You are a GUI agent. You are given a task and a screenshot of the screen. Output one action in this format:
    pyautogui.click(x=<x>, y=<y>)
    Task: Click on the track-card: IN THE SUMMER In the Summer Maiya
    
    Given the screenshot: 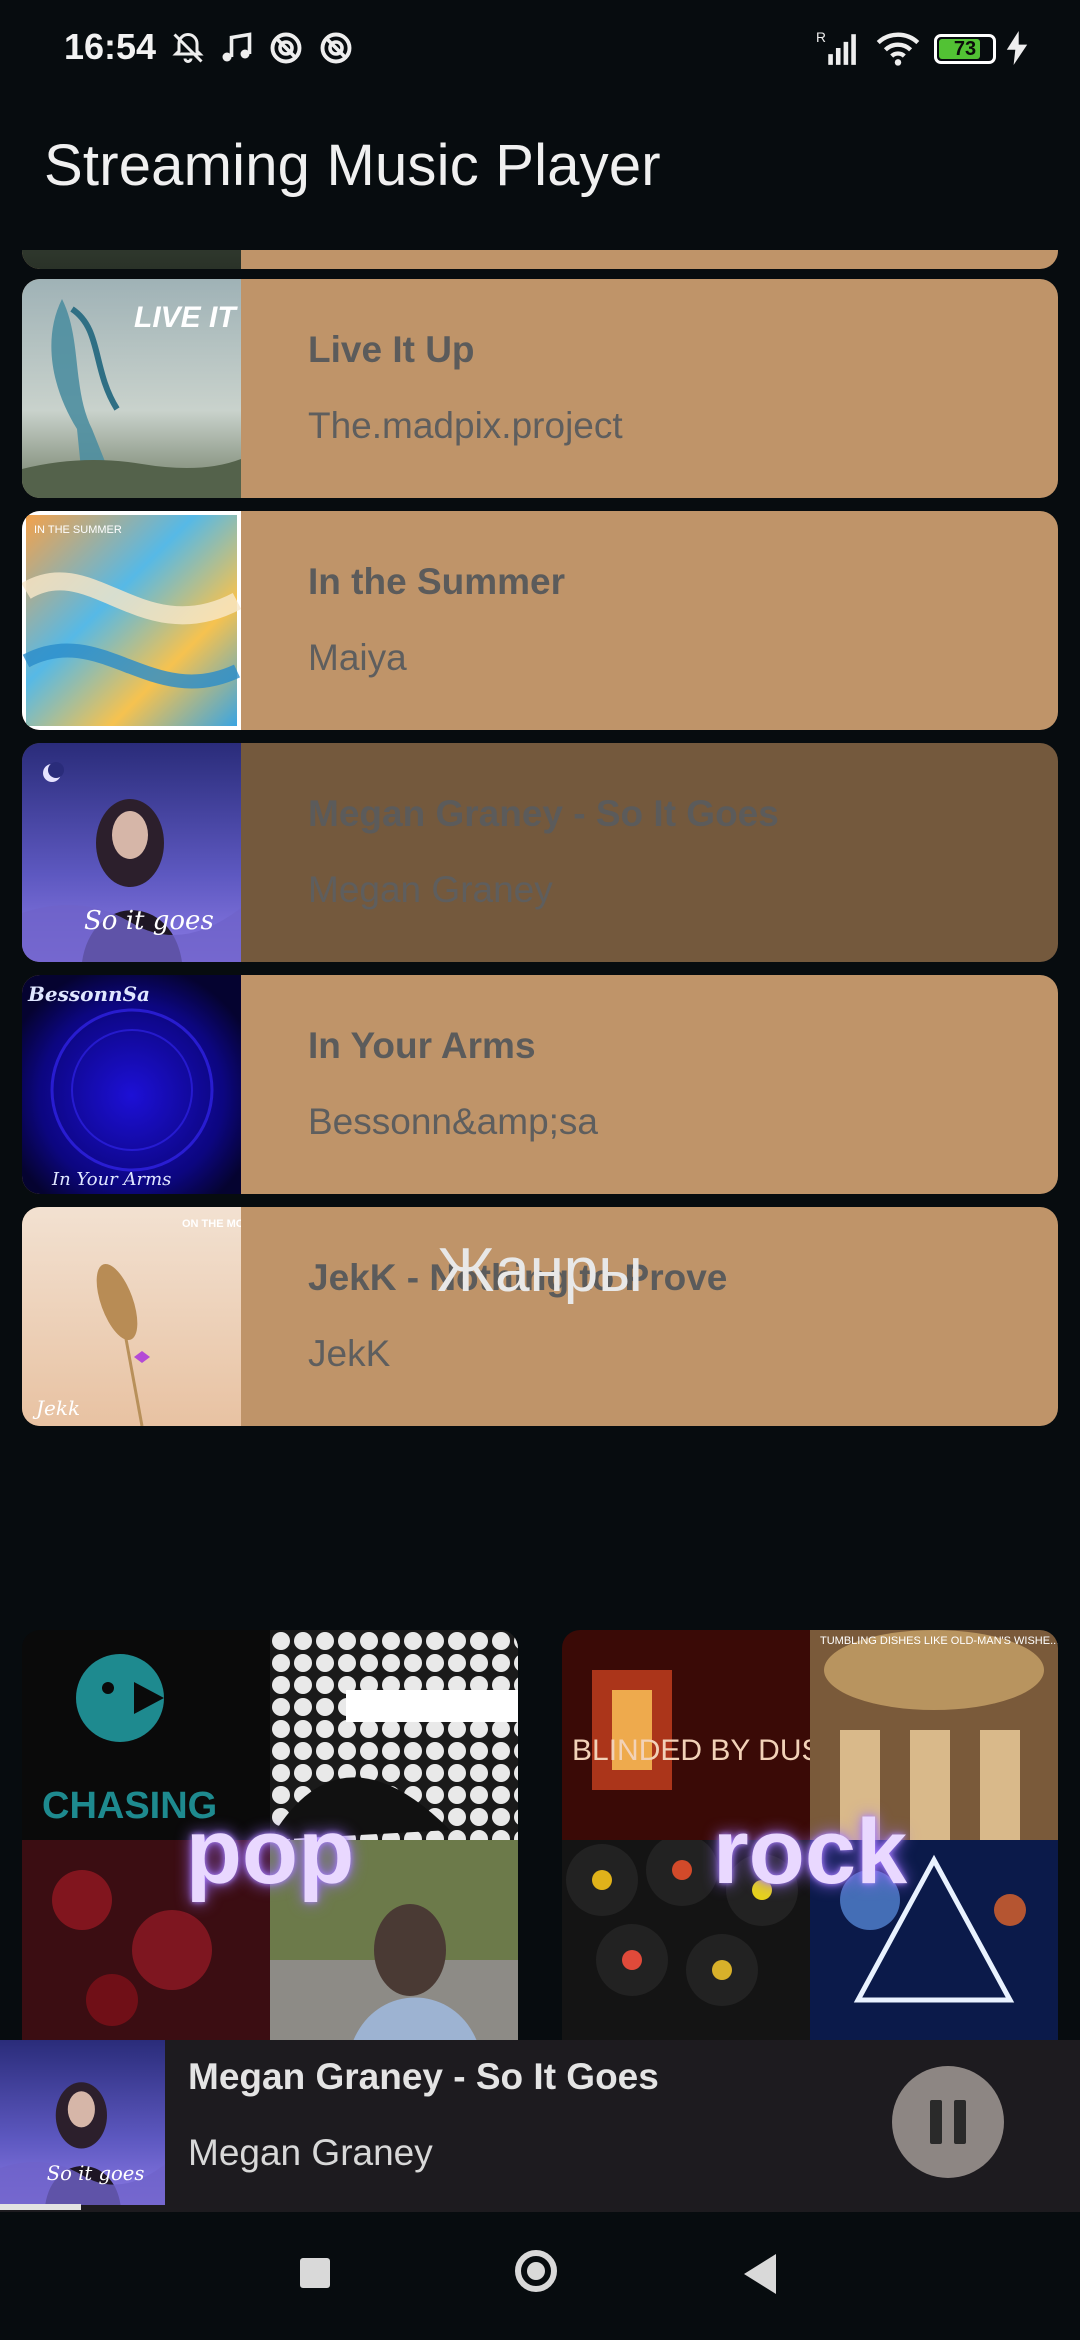 What is the action you would take?
    pyautogui.click(x=540, y=620)
    